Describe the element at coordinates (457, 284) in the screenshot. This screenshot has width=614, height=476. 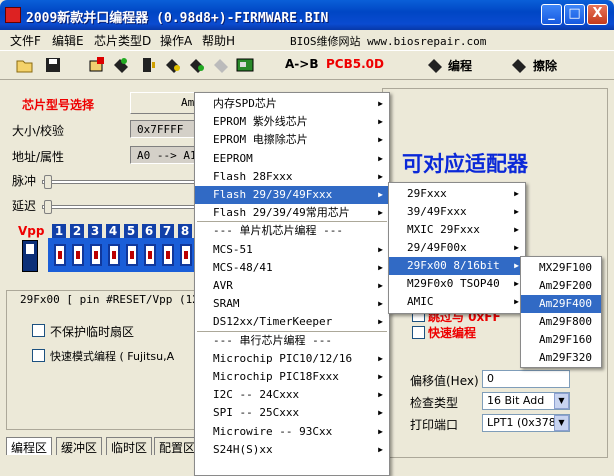
I see `menu-item: M29F0x0 TSOP40 ▶` at that location.